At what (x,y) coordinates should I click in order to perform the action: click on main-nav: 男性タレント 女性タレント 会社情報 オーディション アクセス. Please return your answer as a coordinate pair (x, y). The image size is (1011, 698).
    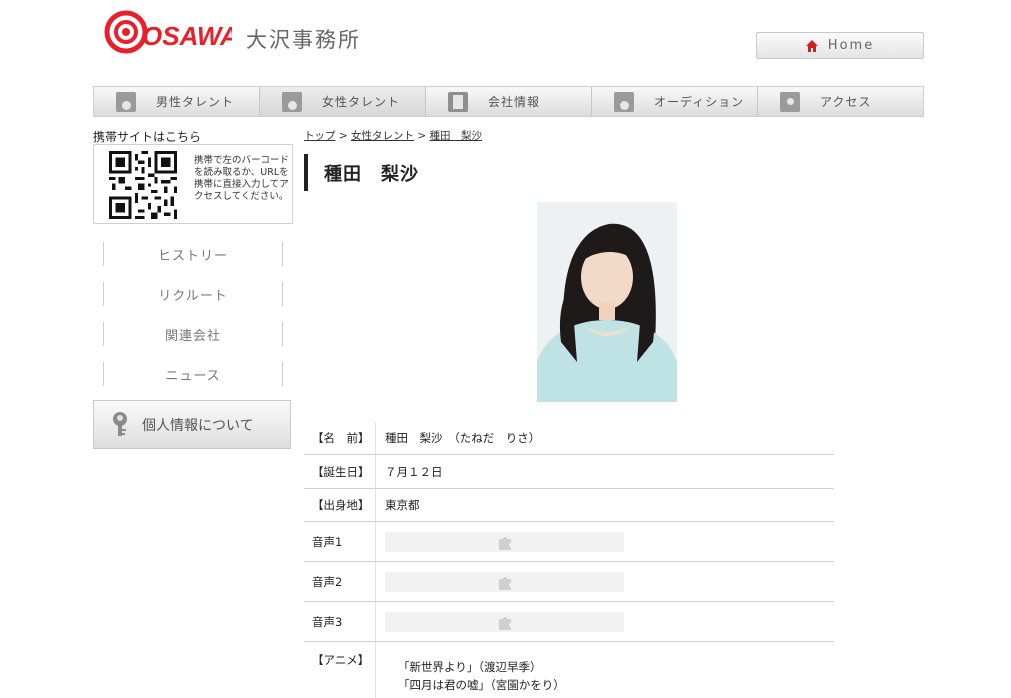
    Looking at the image, I should click on (508, 101).